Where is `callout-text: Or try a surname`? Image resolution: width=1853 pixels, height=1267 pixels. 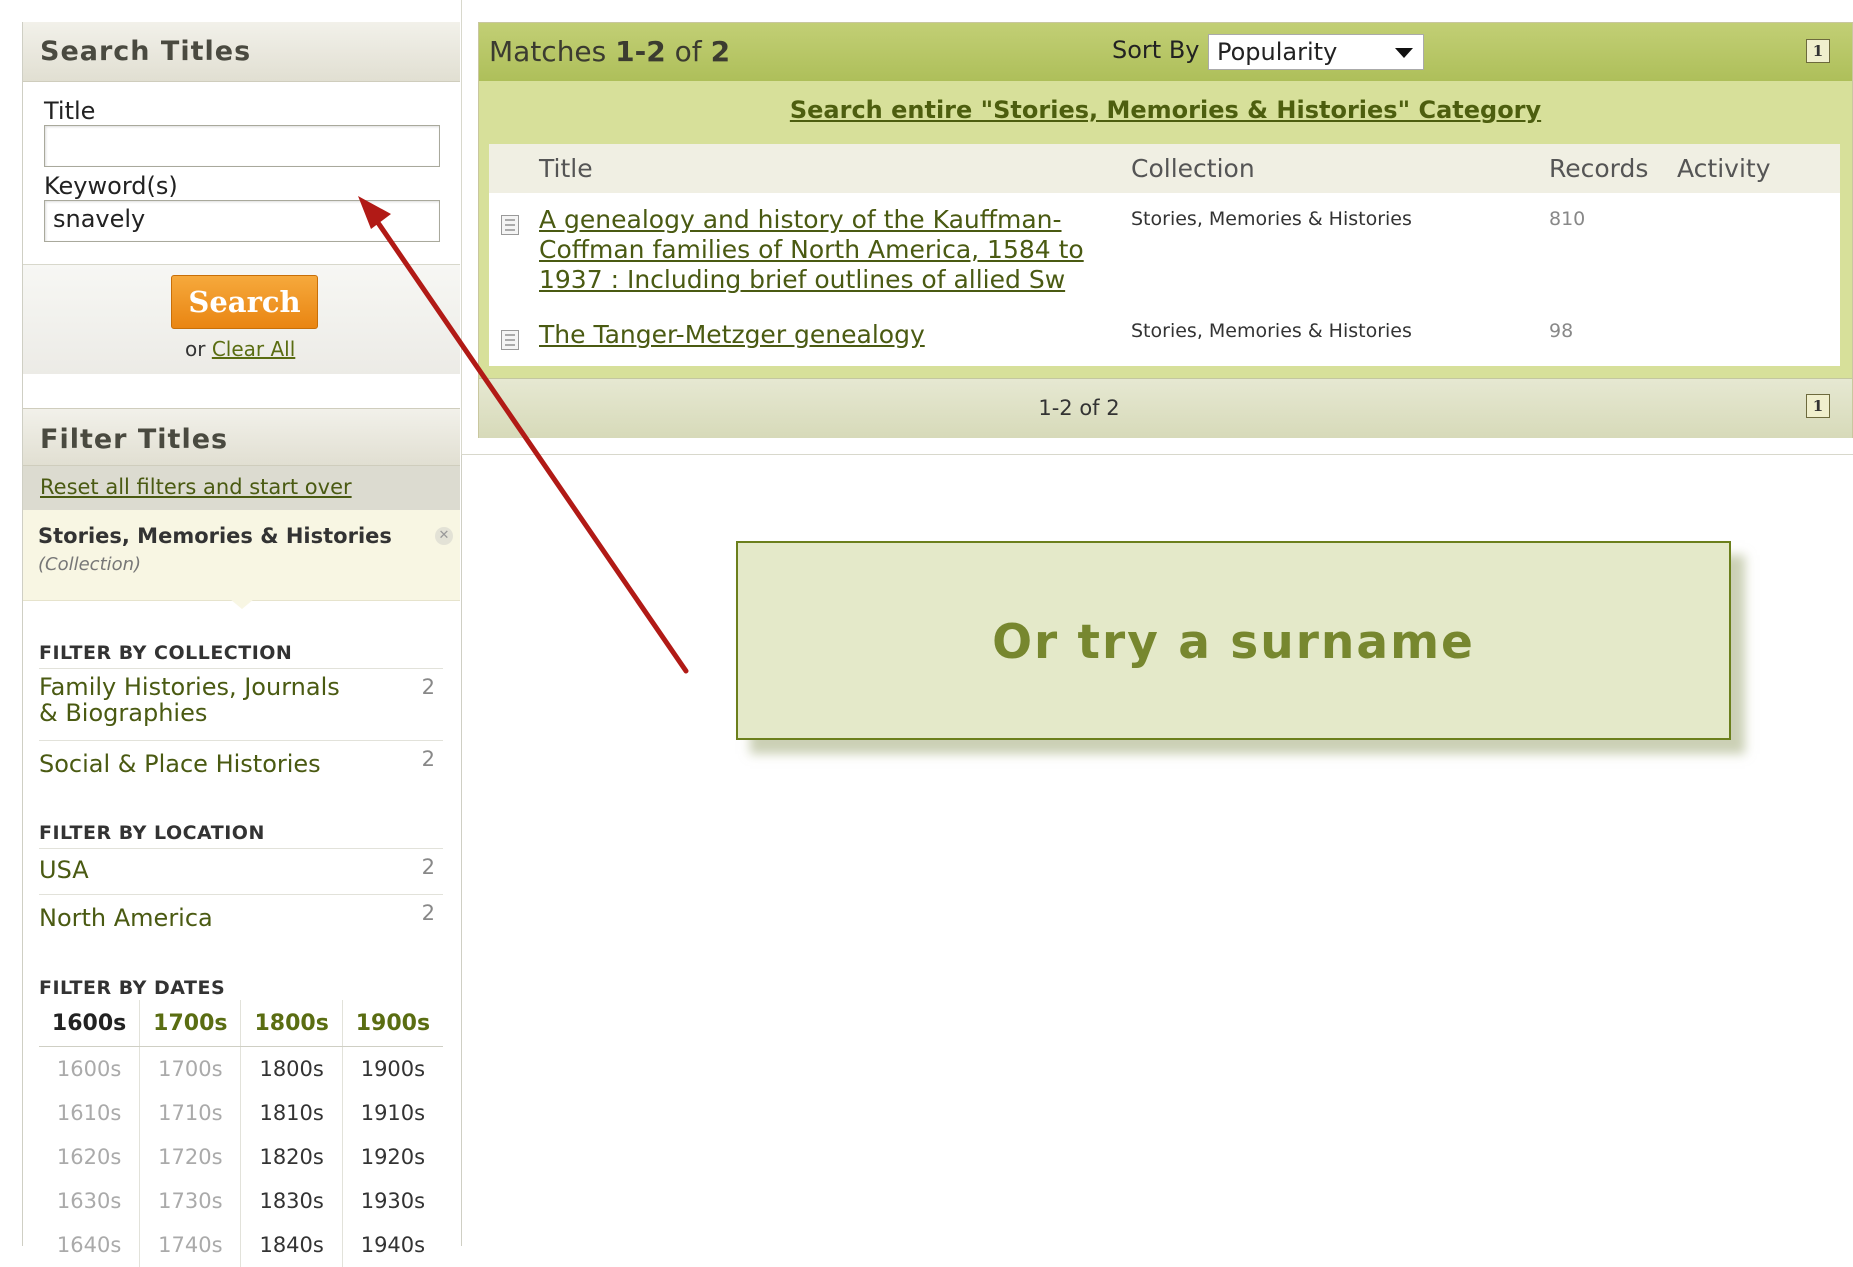
callout-text: Or try a surname is located at coordinates (1233, 642).